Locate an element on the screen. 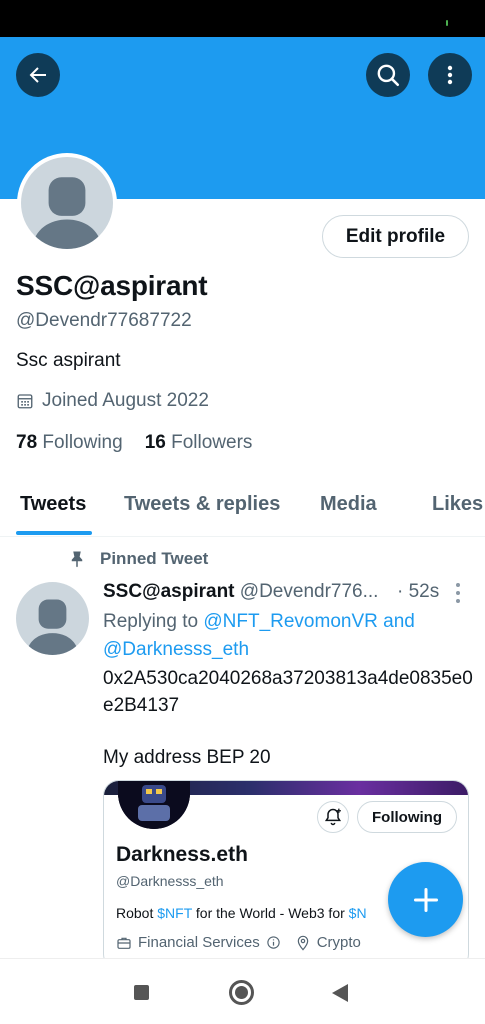 This screenshot has width=485, height=1024. cashtag-nft: $NFT is located at coordinates (174, 913).